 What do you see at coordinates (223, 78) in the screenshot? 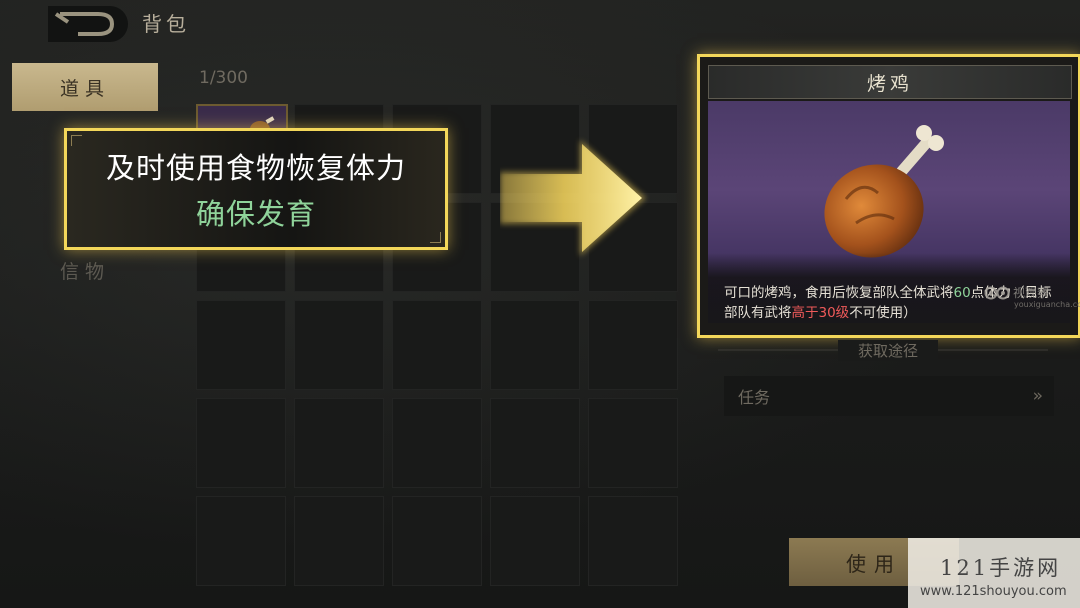
I see `inventory-capacity: 1/300` at bounding box center [223, 78].